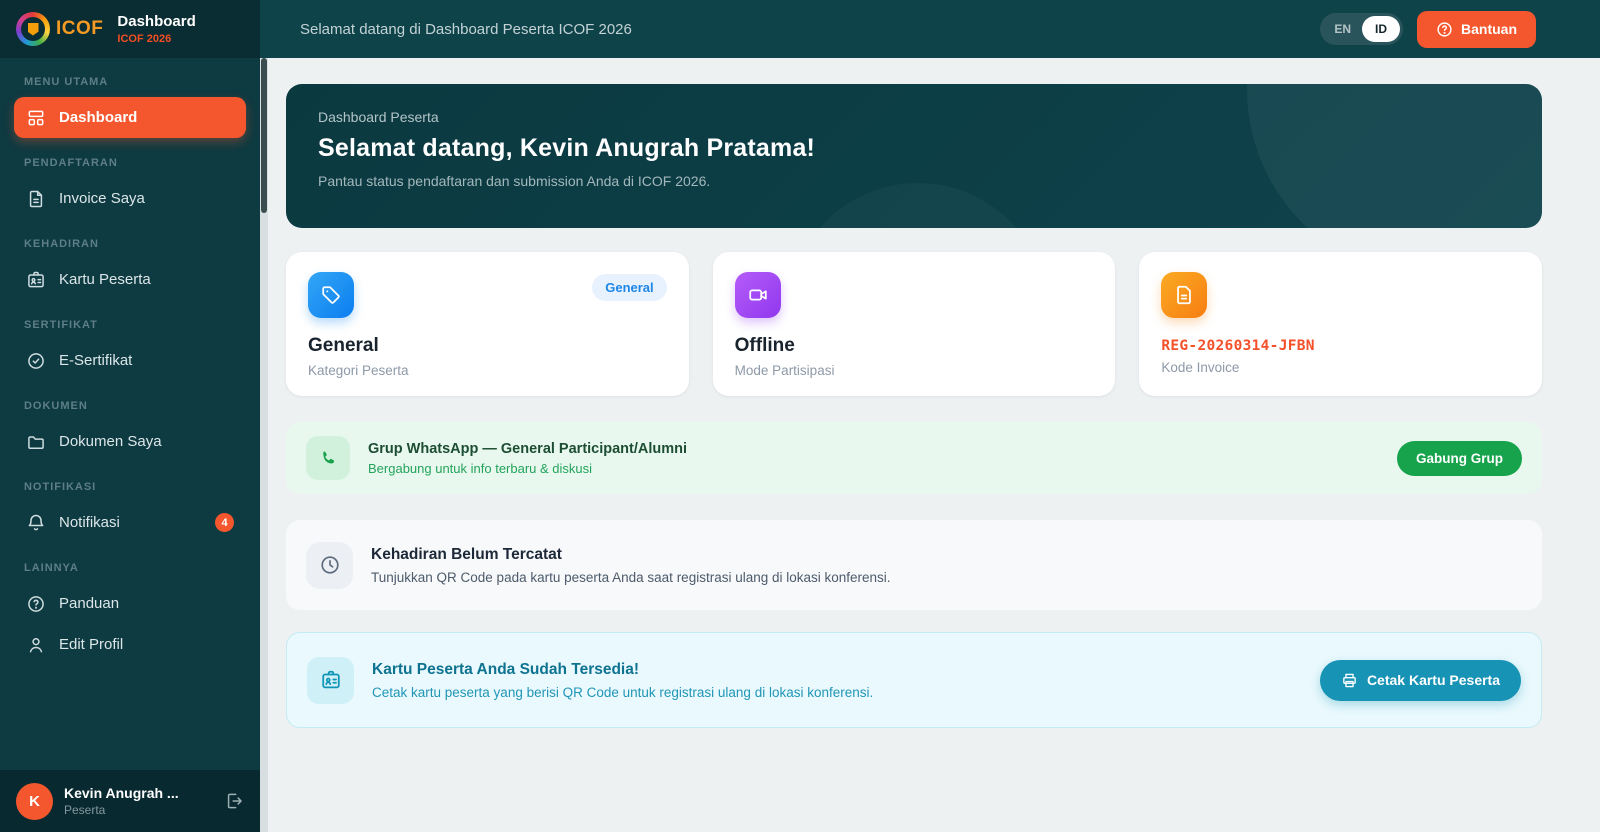  What do you see at coordinates (1349, 680) in the screenshot?
I see `printer-icon` at bounding box center [1349, 680].